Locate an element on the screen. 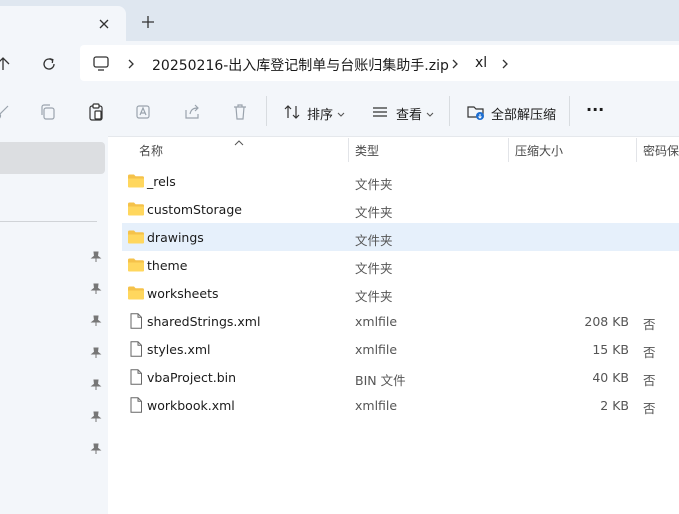  navigation-bar: 20250216-出入库登记制单与台账归集助手.zip xl is located at coordinates (339, 63).